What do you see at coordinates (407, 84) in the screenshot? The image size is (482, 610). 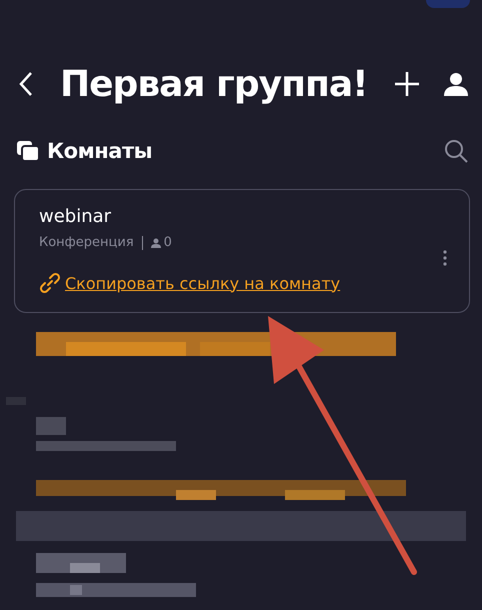 I see `plus-icon` at bounding box center [407, 84].